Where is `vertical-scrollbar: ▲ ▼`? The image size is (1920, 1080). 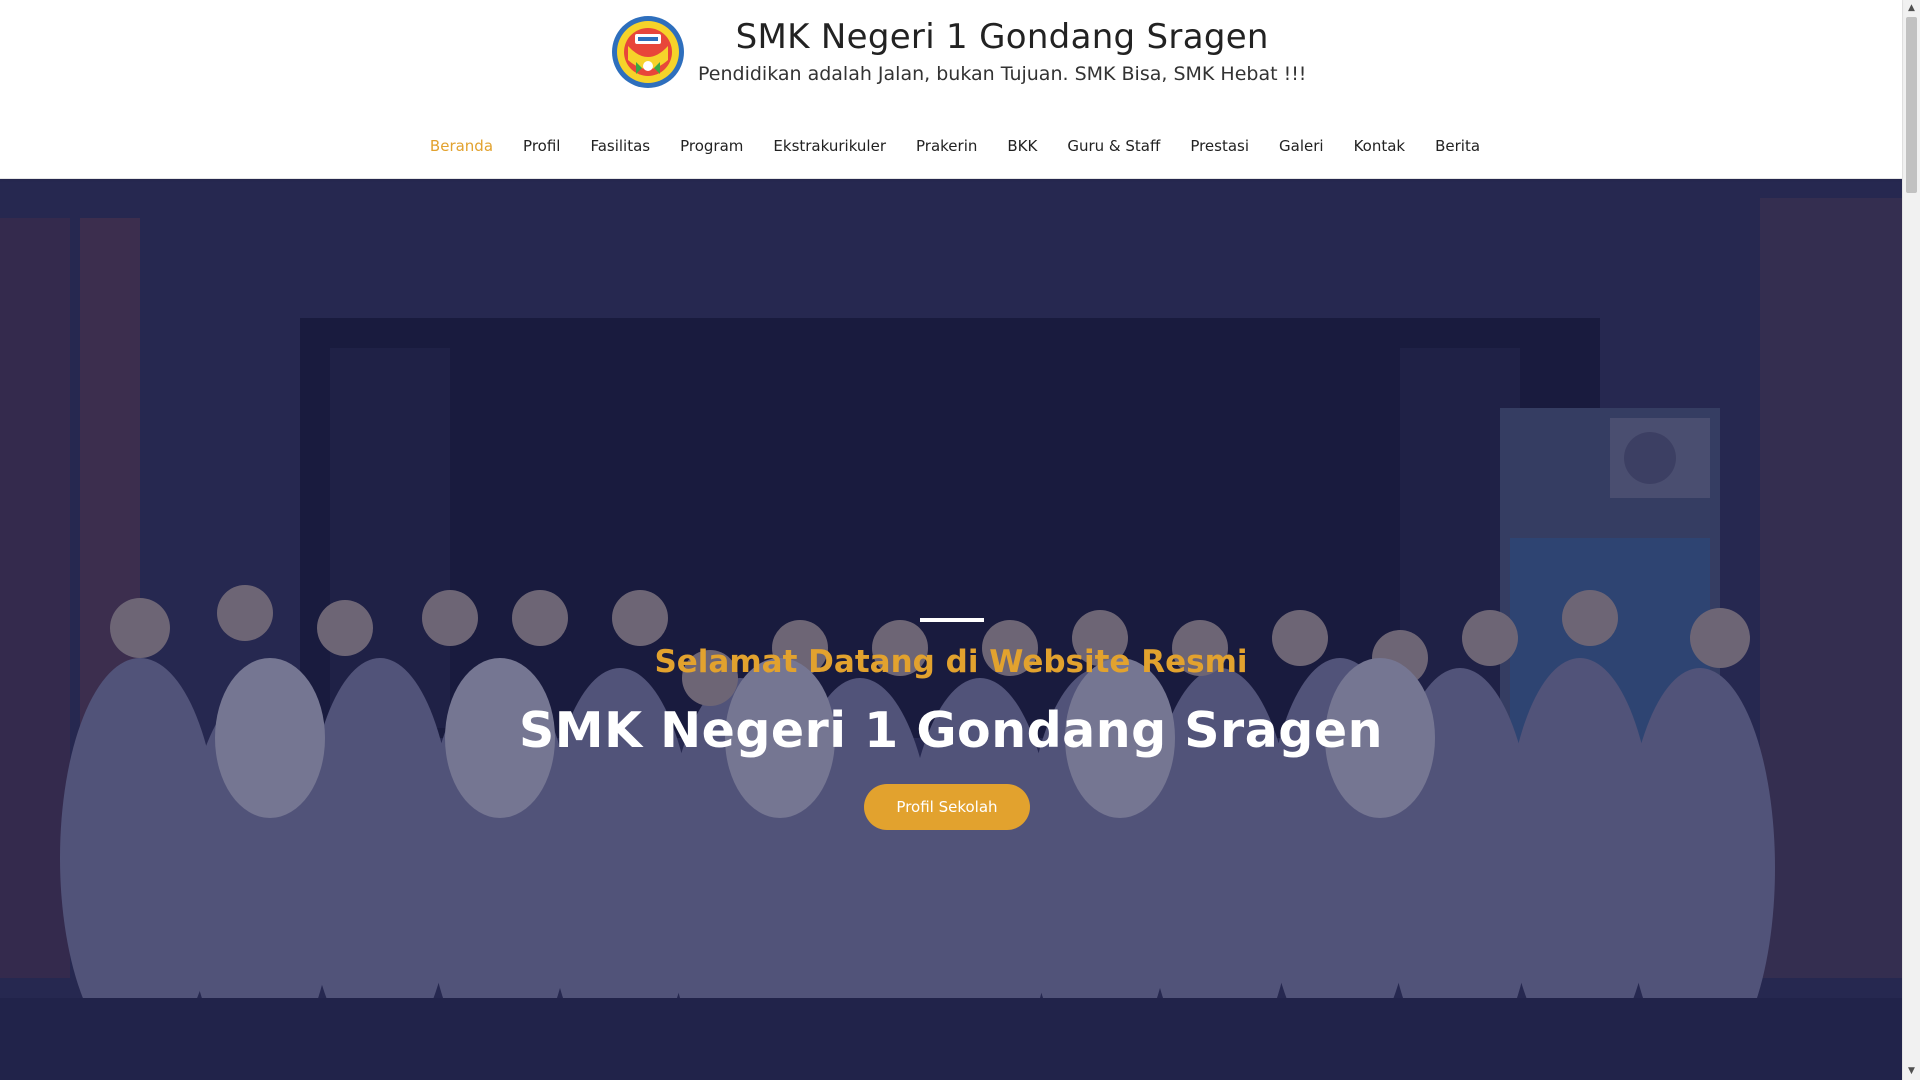
vertical-scrollbar: ▲ ▼ is located at coordinates (1911, 540).